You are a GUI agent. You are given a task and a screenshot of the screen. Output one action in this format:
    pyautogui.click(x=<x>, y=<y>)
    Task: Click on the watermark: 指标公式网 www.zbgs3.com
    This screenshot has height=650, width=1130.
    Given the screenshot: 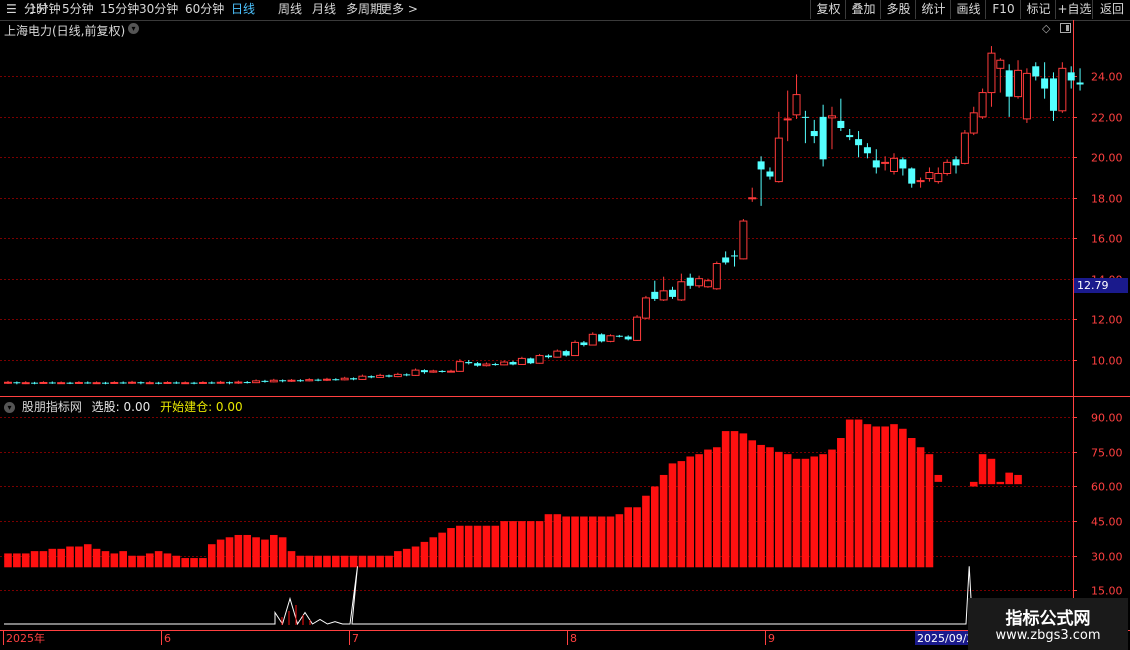 What is the action you would take?
    pyautogui.click(x=1048, y=624)
    